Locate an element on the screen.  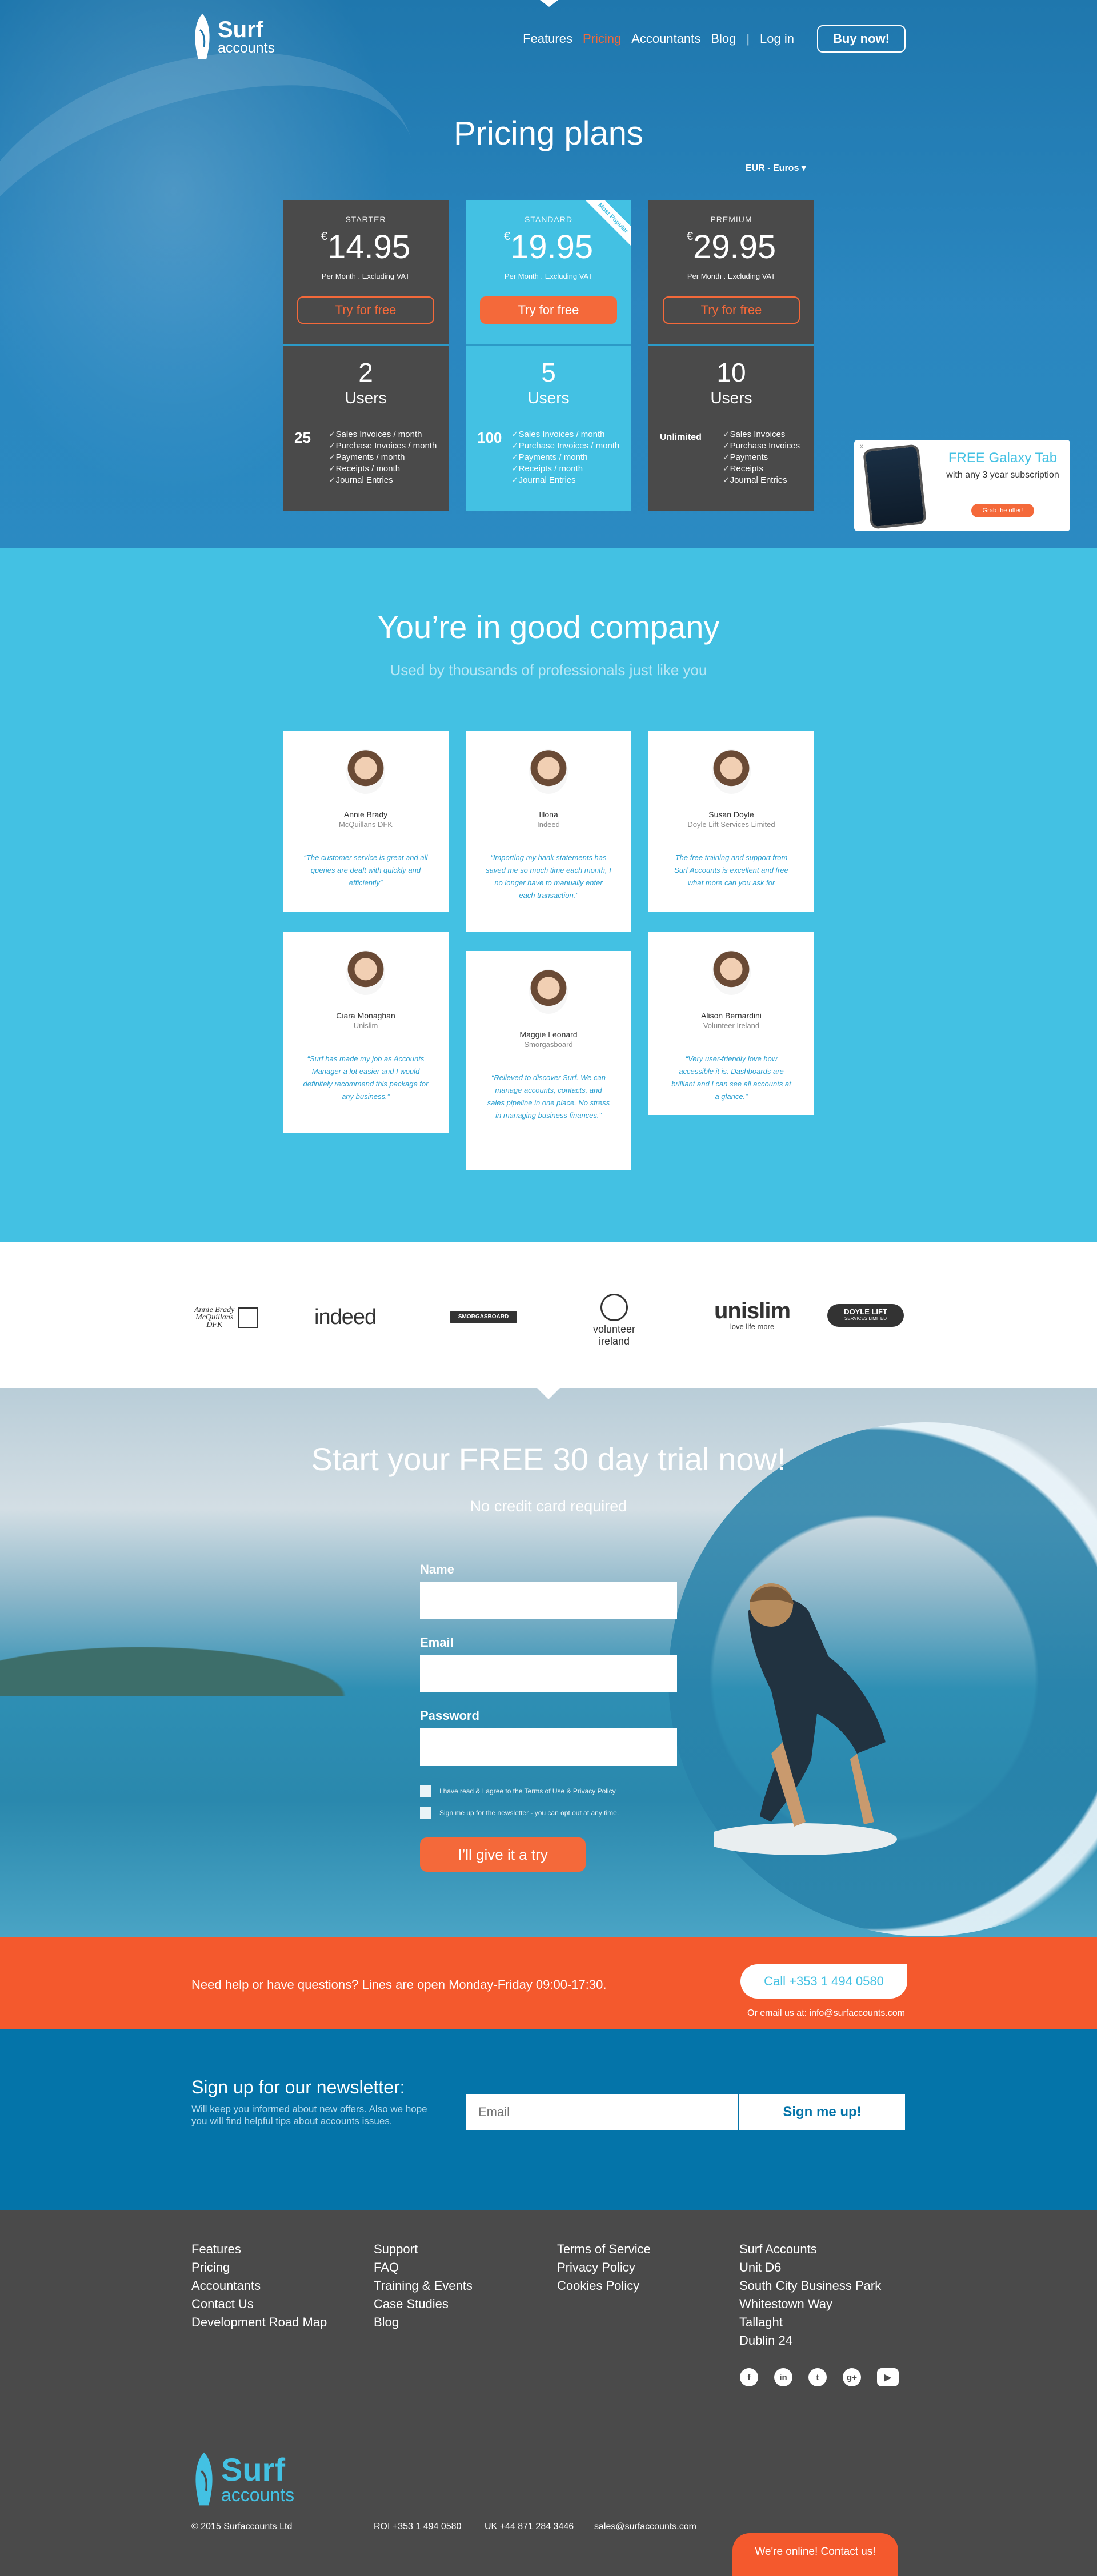
dfk-mark-icon is located at coordinates (249, 1317).